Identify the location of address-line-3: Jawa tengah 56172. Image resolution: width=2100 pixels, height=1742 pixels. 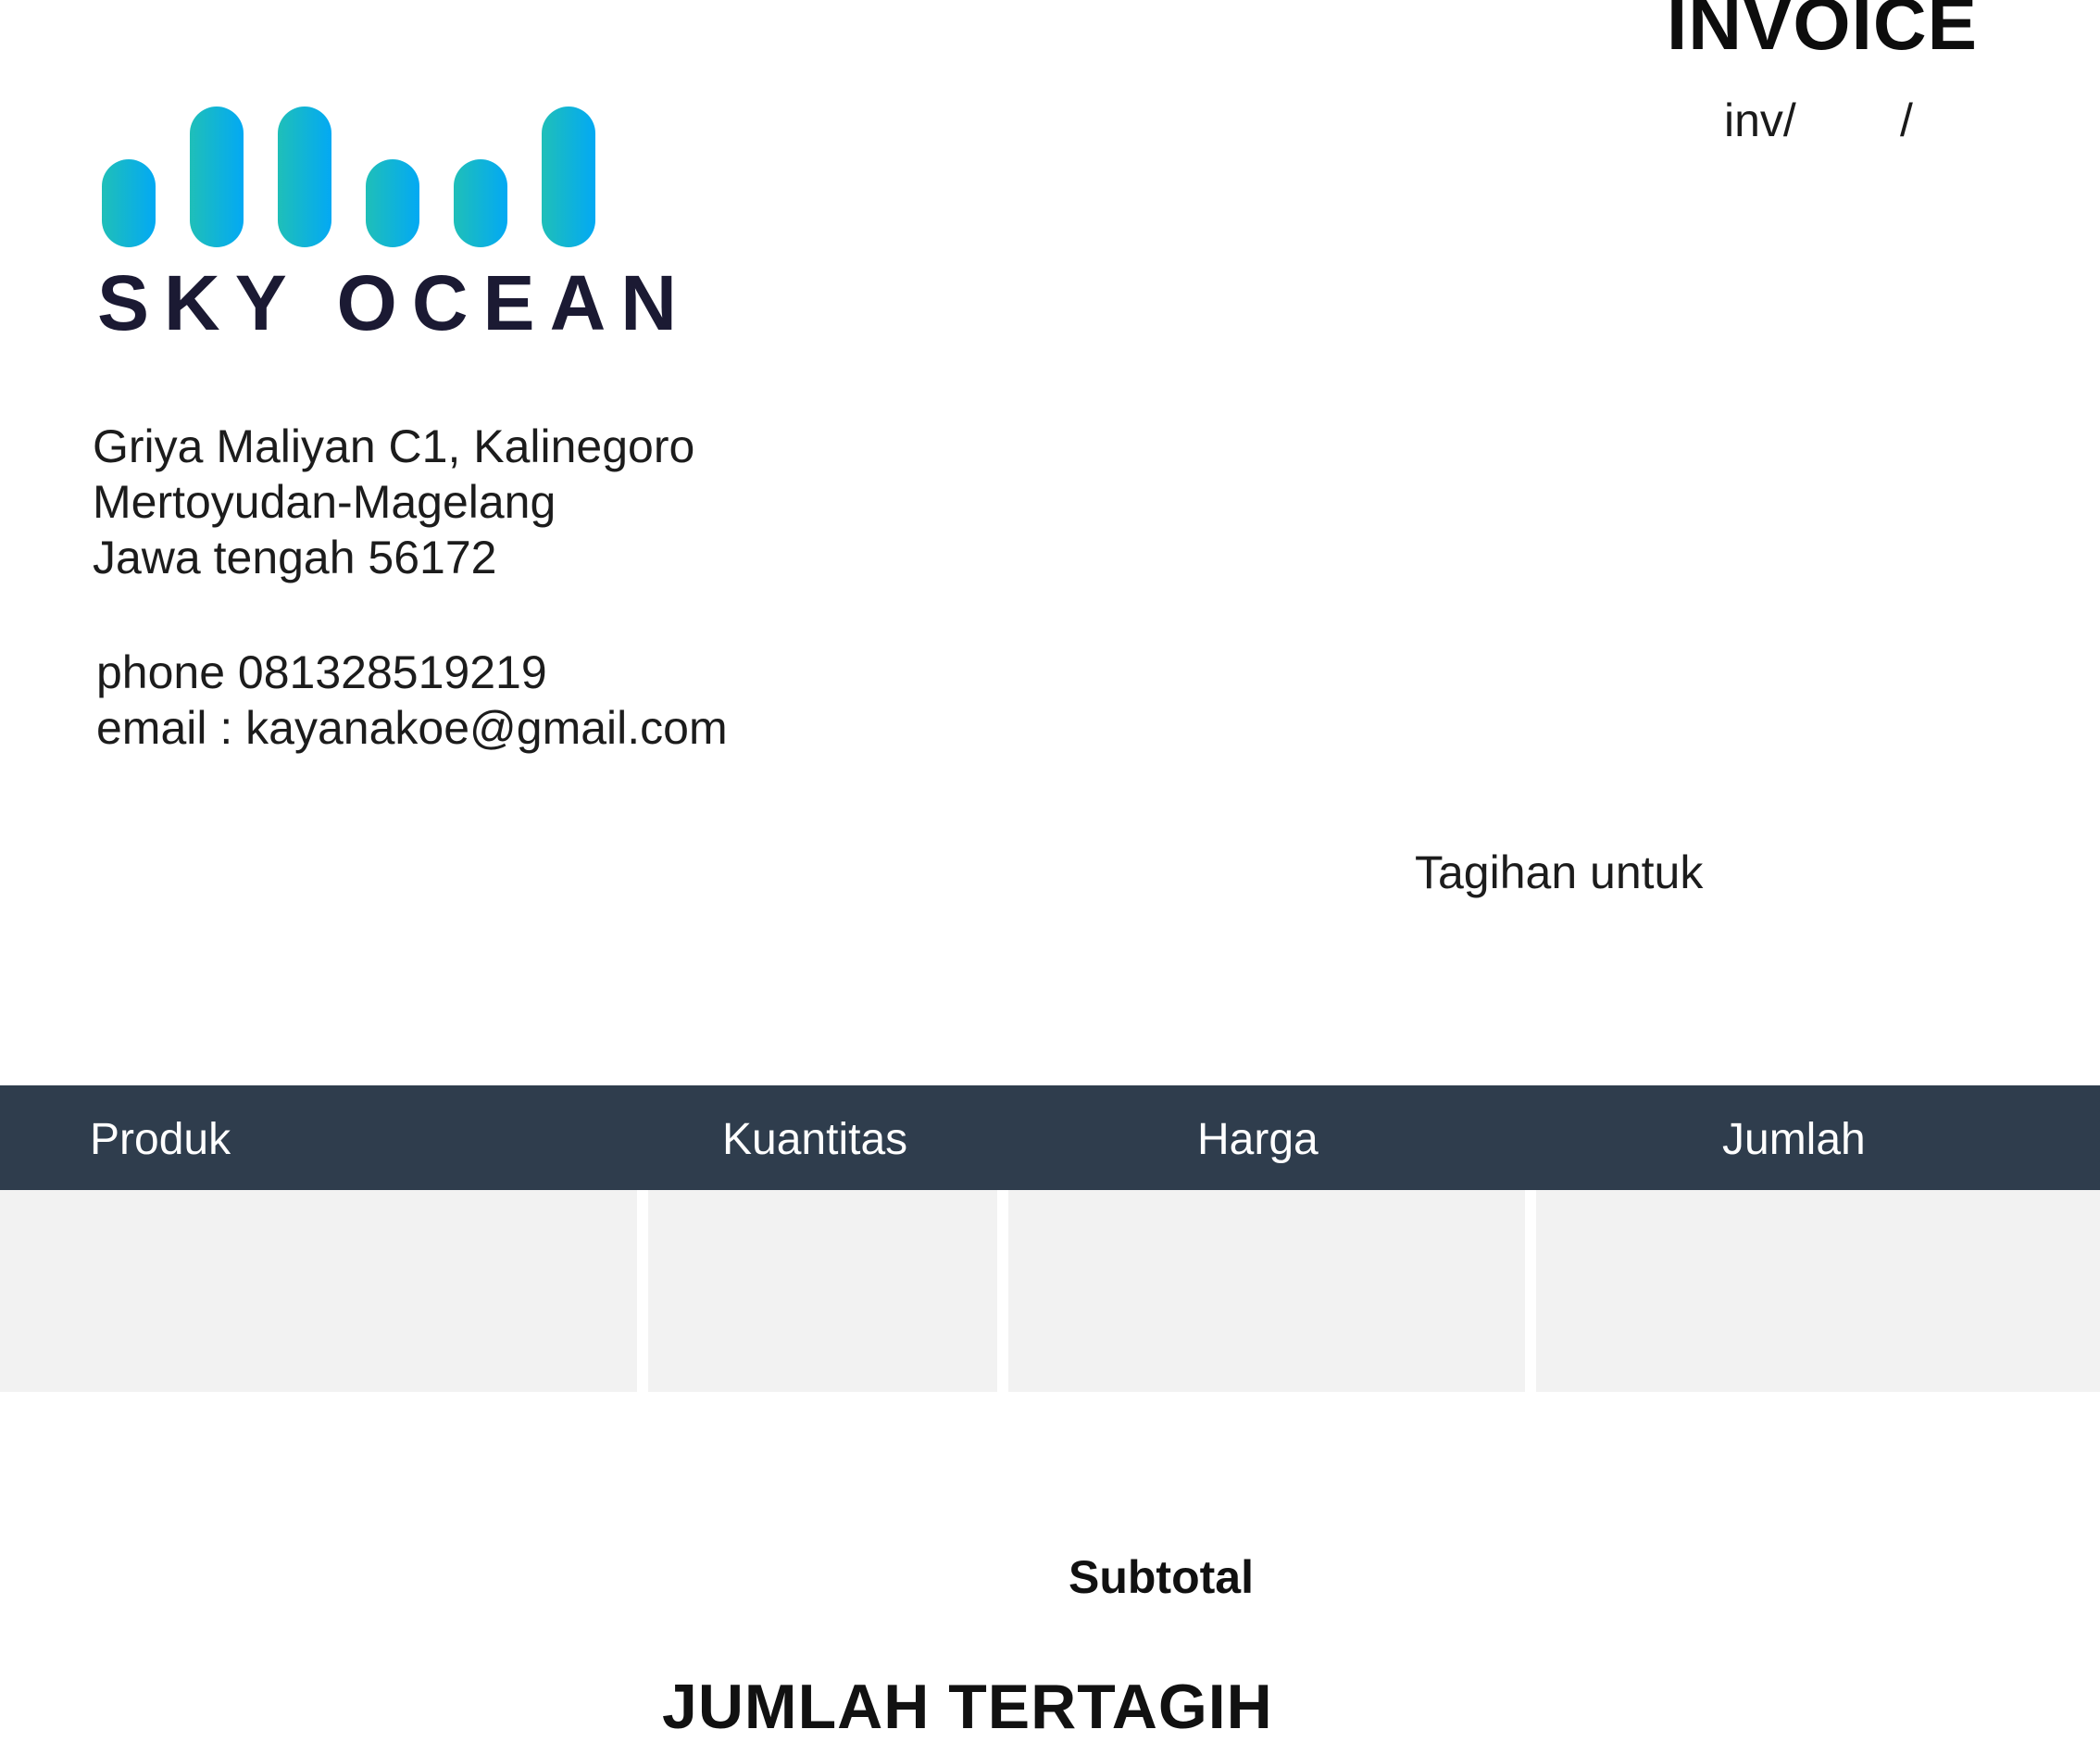
(295, 557).